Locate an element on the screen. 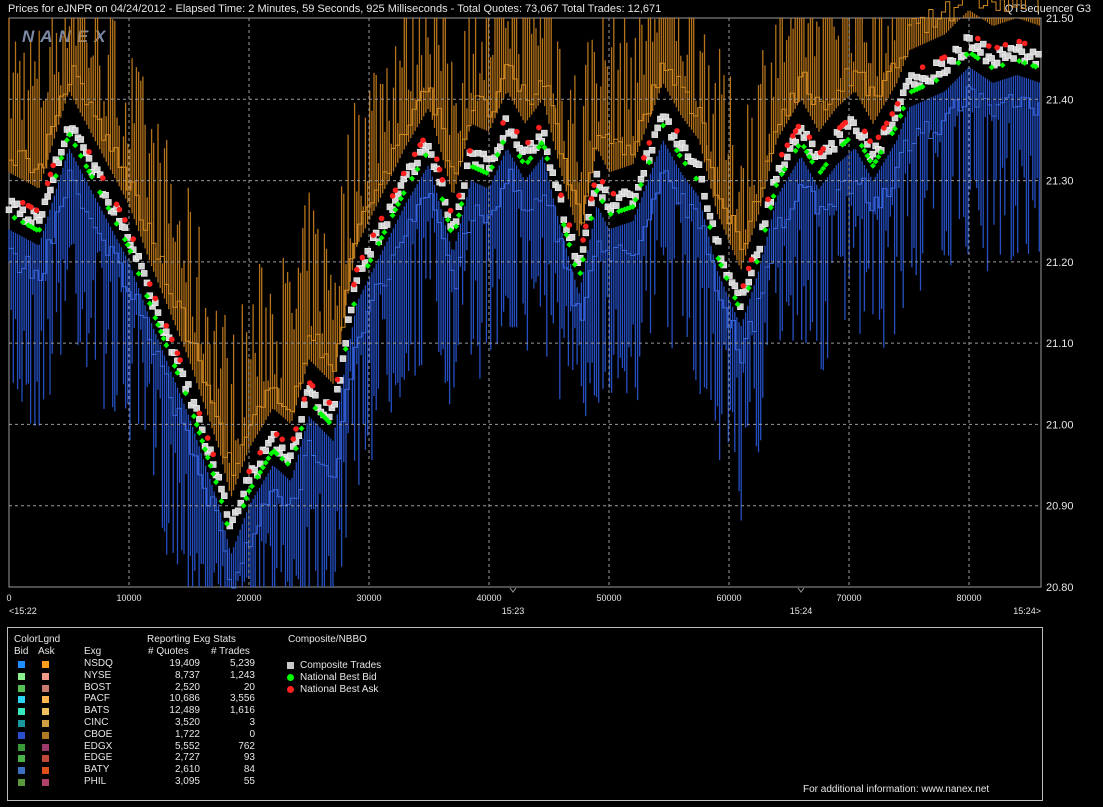  trade-count: 3 is located at coordinates (252, 722).